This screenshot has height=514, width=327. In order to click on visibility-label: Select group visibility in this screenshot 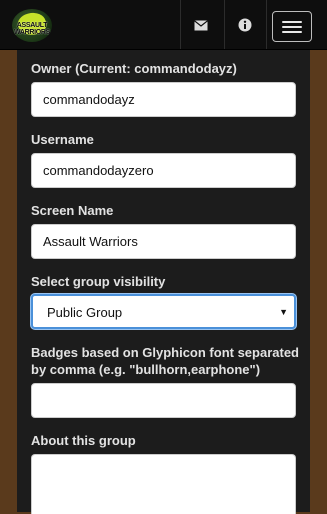, I will do `click(98, 281)`.